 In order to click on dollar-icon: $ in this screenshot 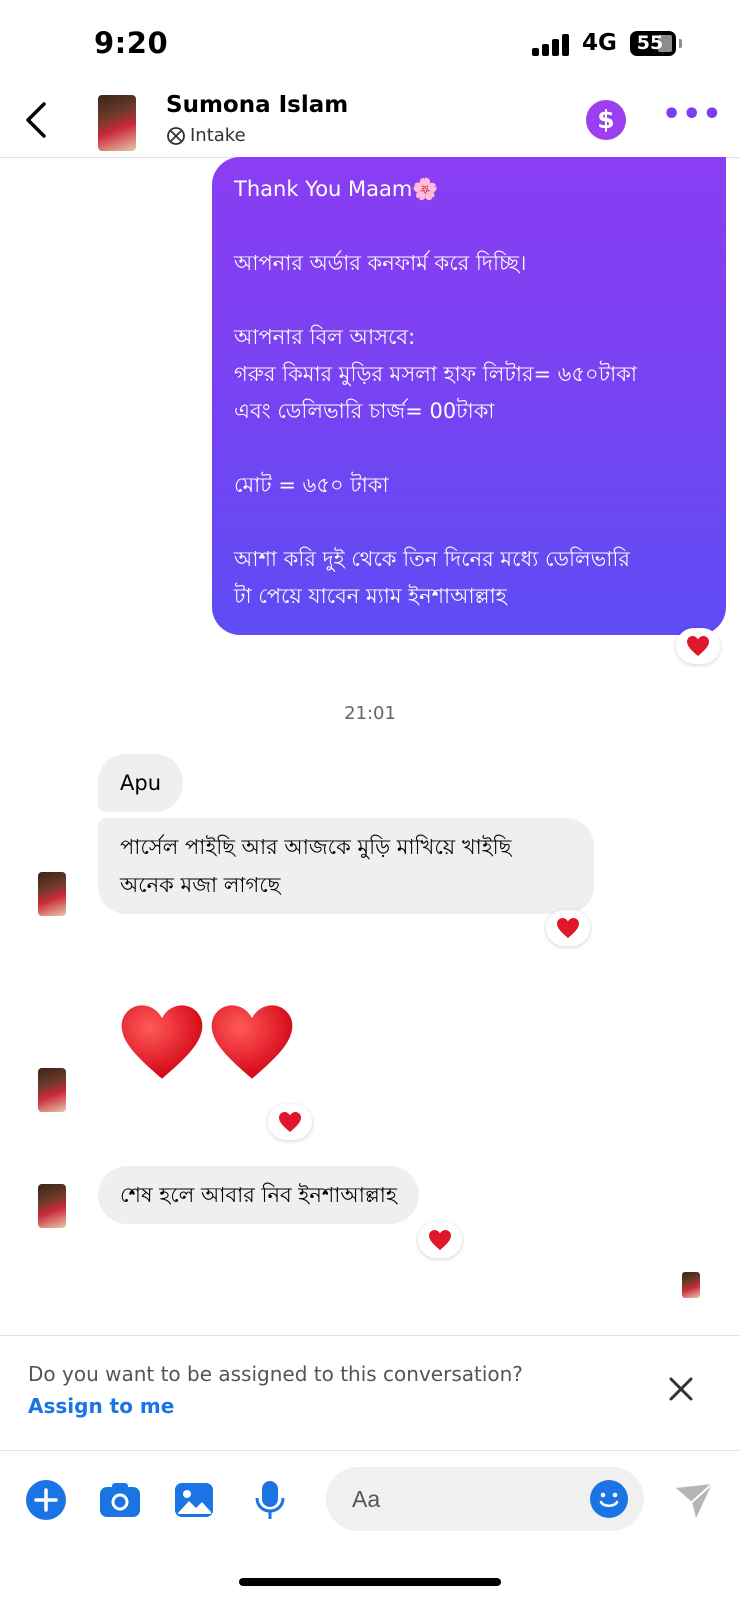, I will do `click(606, 119)`.